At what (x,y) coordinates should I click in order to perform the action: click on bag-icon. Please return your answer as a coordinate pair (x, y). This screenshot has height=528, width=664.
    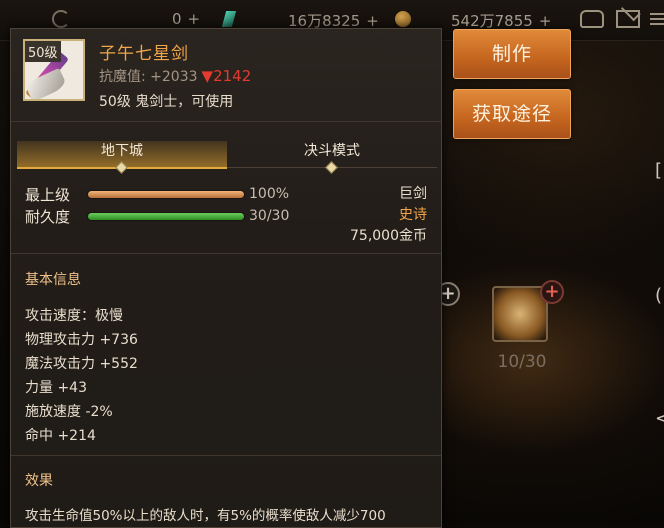
    Looking at the image, I should click on (592, 19).